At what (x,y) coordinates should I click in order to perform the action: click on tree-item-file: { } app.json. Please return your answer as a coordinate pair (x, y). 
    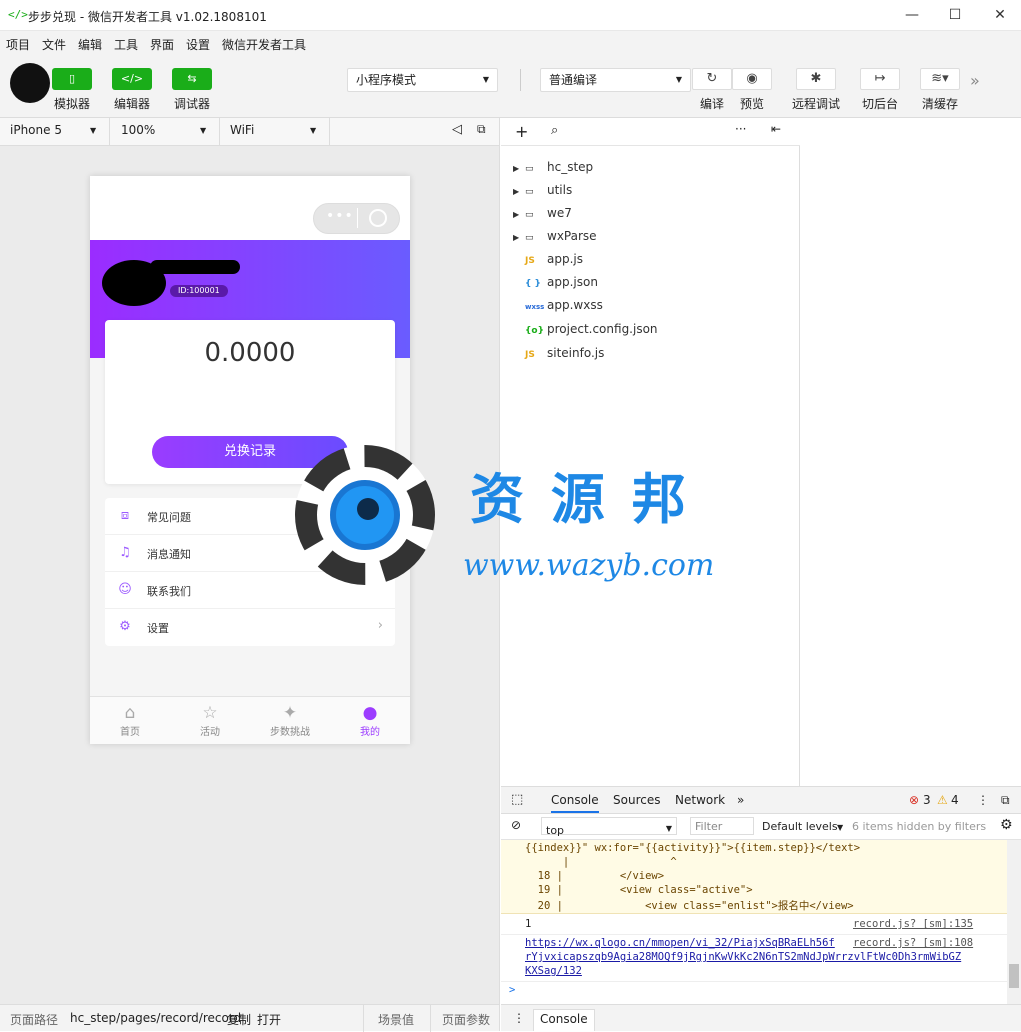
    Looking at the image, I should click on (555, 282).